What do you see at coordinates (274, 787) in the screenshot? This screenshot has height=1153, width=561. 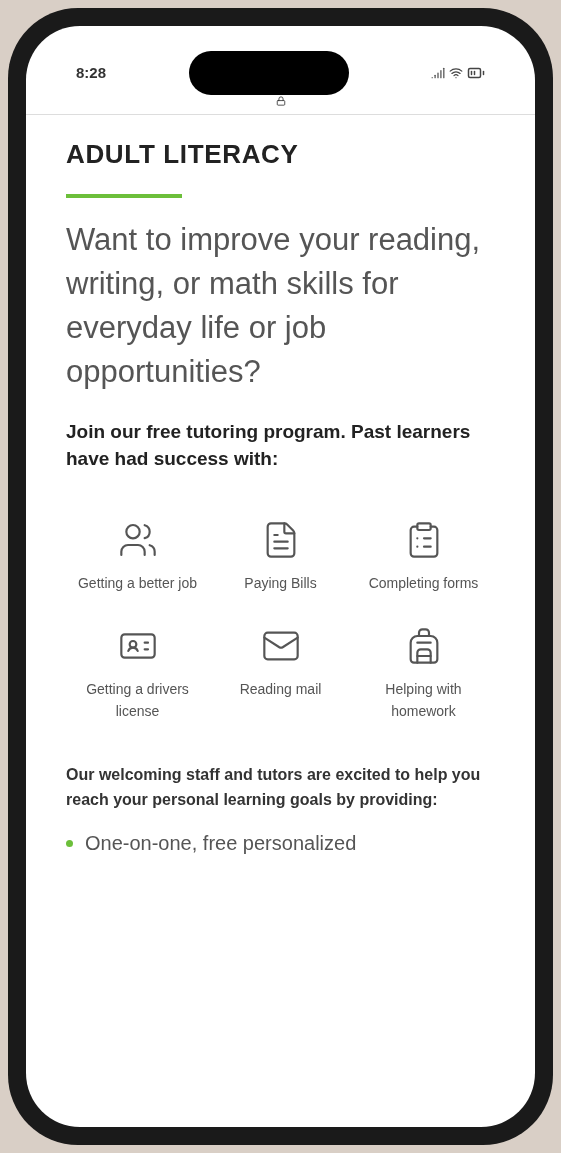 I see `staff-text: Our welcoming staff and tutors are excited to help you reach your personal learning goals by providing:` at bounding box center [274, 787].